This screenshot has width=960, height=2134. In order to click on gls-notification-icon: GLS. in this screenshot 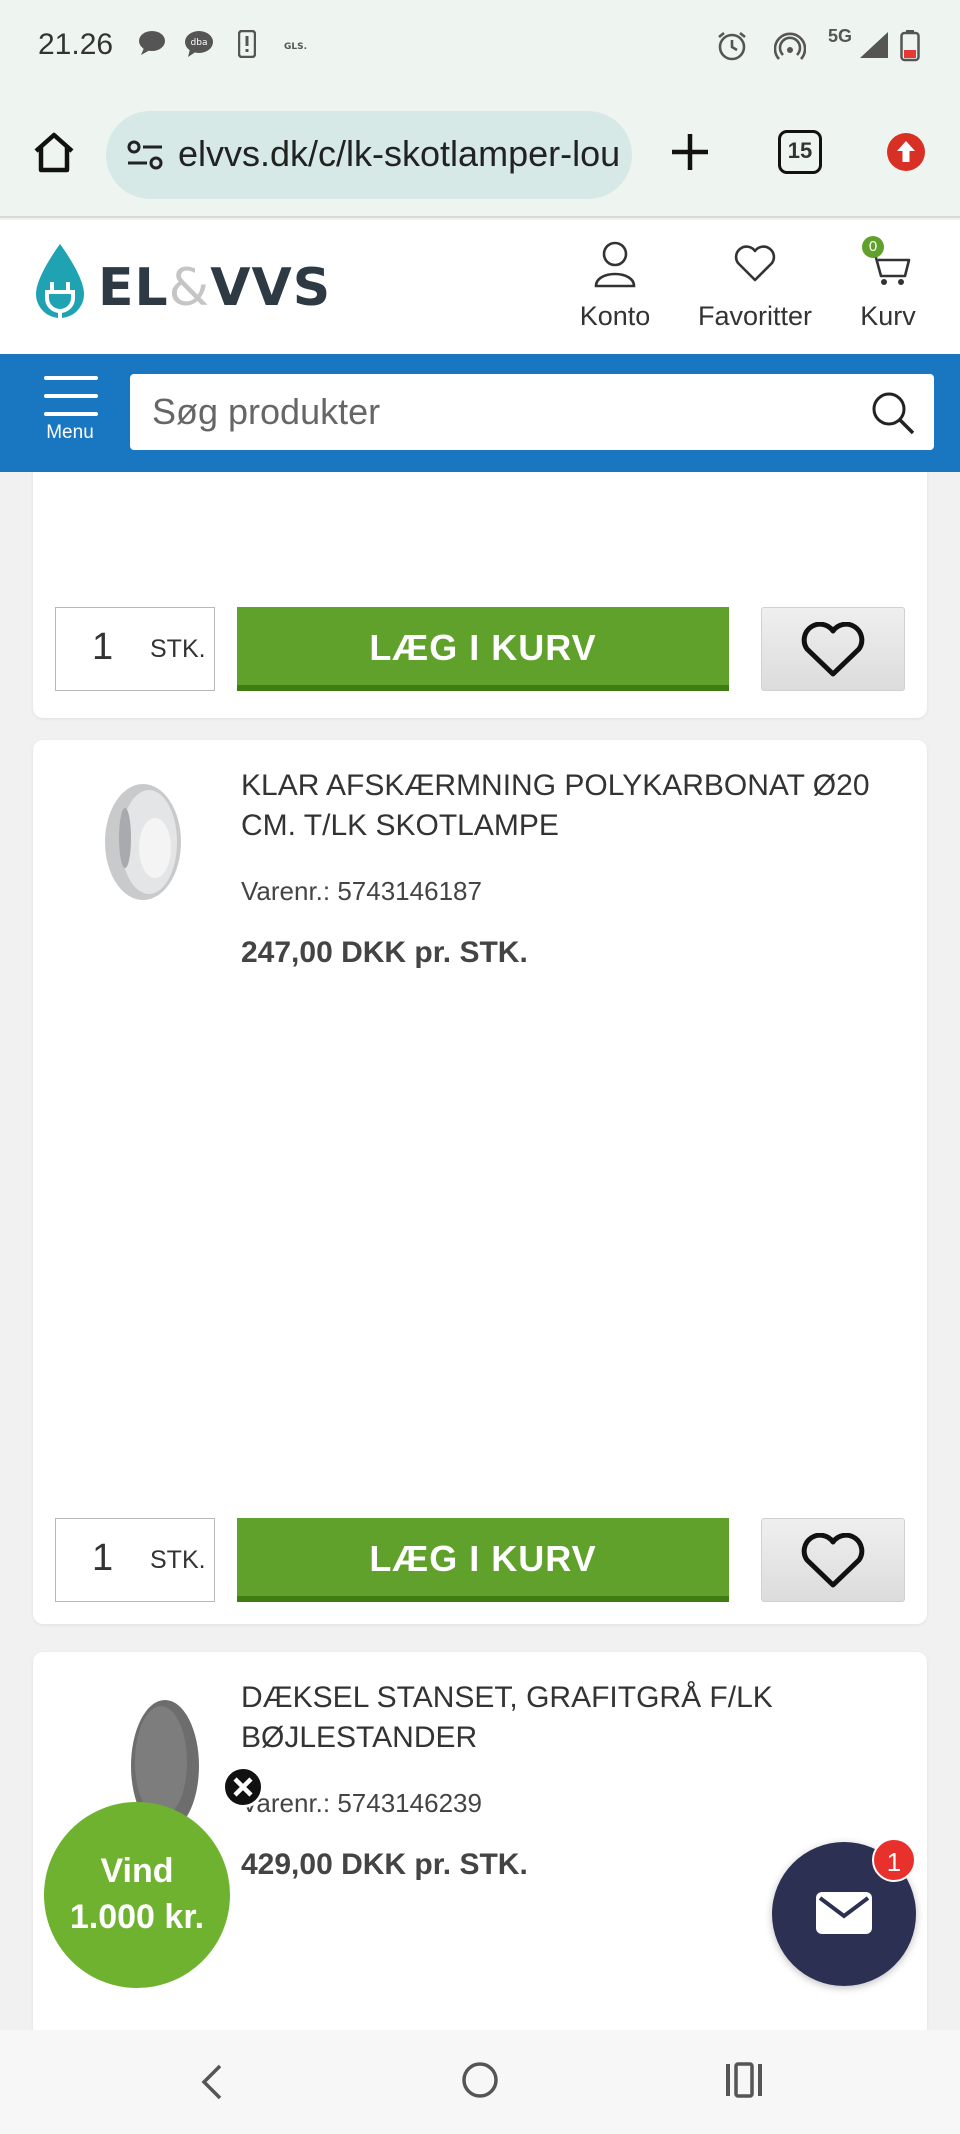, I will do `click(297, 47)`.